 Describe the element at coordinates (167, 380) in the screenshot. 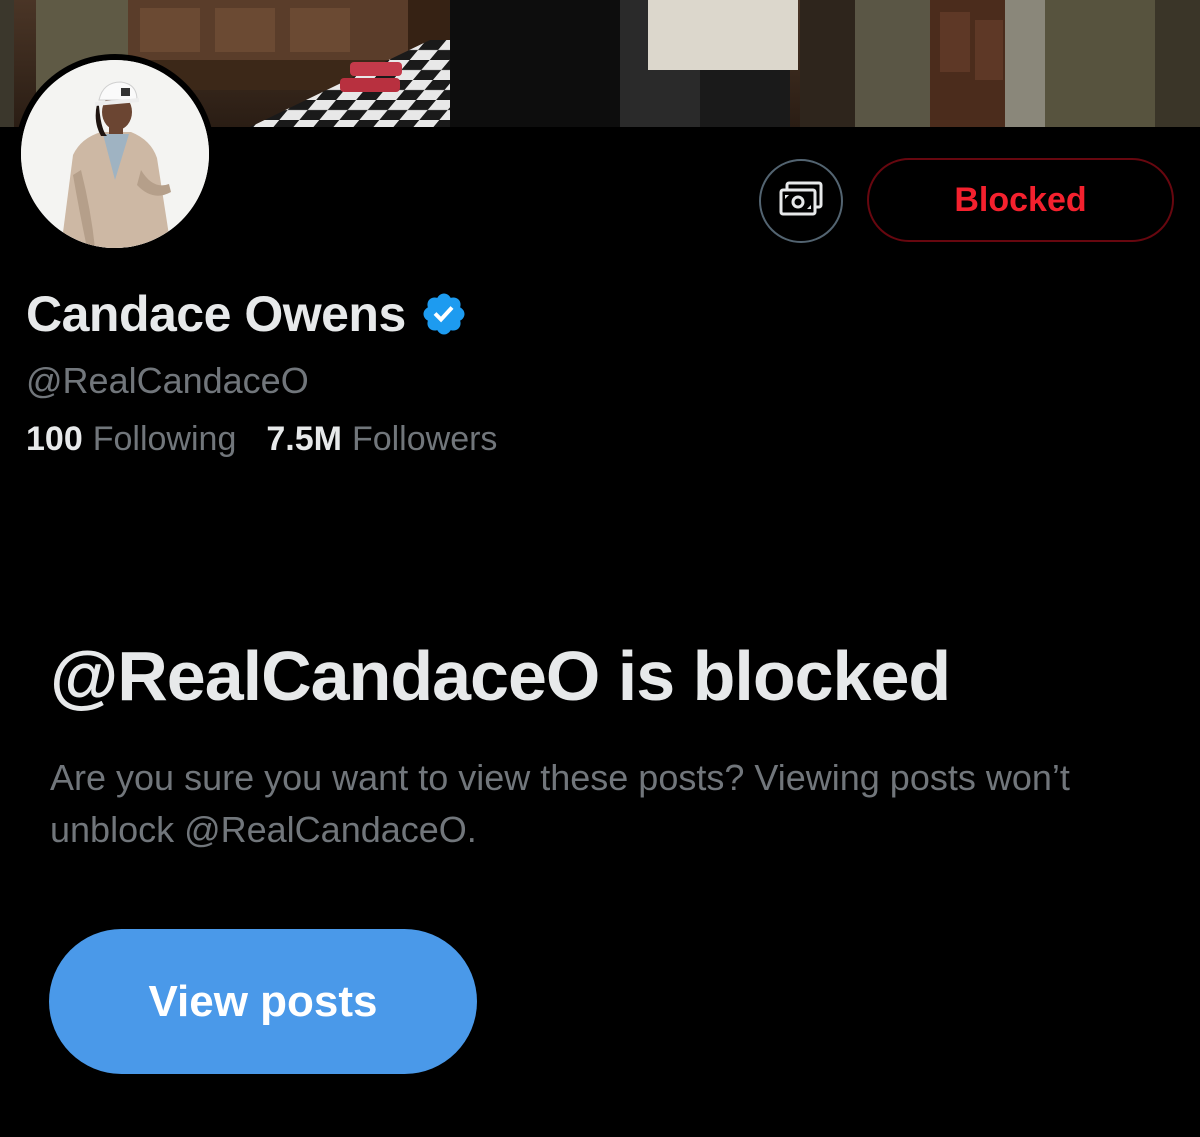

I see `profile-handle: @RealCandaceO` at that location.